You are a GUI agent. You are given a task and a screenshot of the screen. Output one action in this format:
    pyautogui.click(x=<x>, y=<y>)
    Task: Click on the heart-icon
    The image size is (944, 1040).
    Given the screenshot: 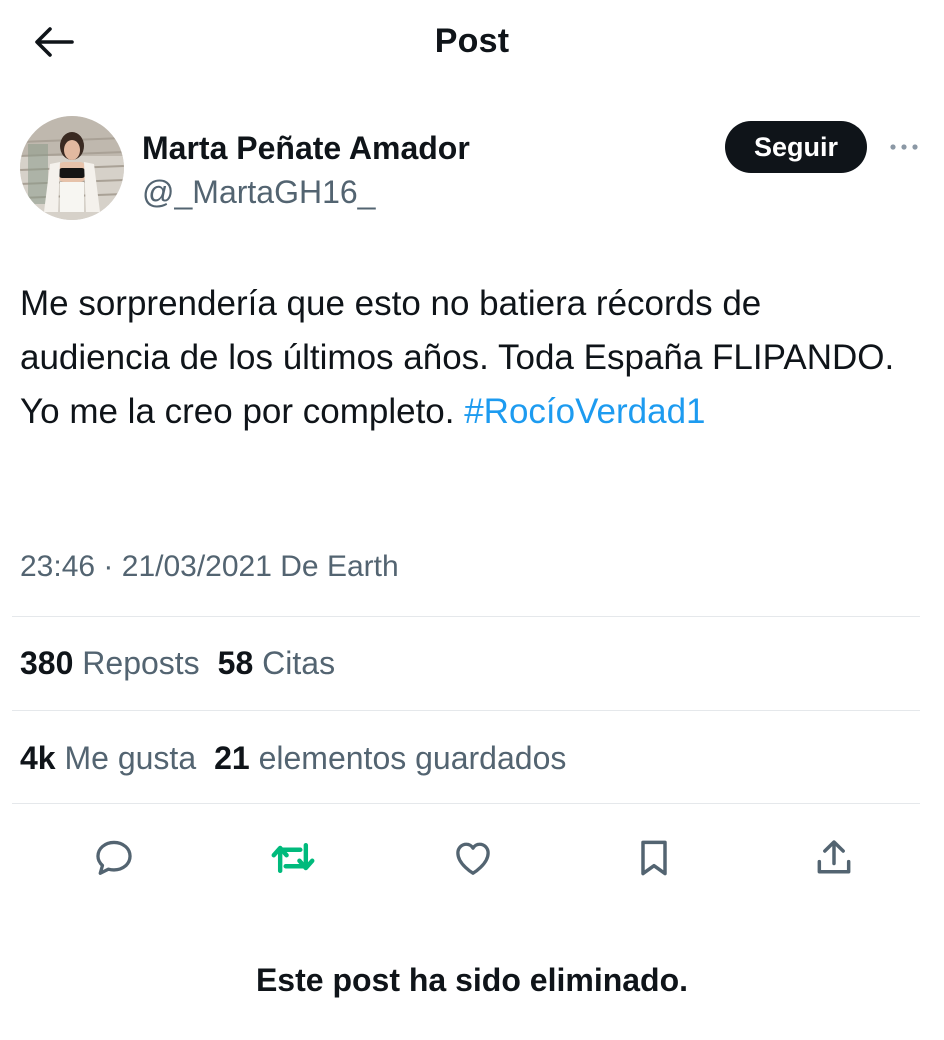 What is the action you would take?
    pyautogui.click(x=473, y=858)
    